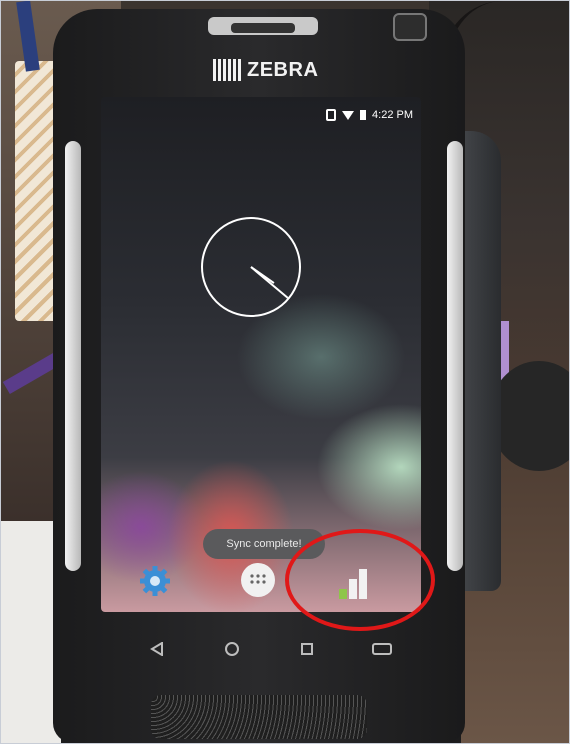  I want to click on settings-icon, so click(155, 581).